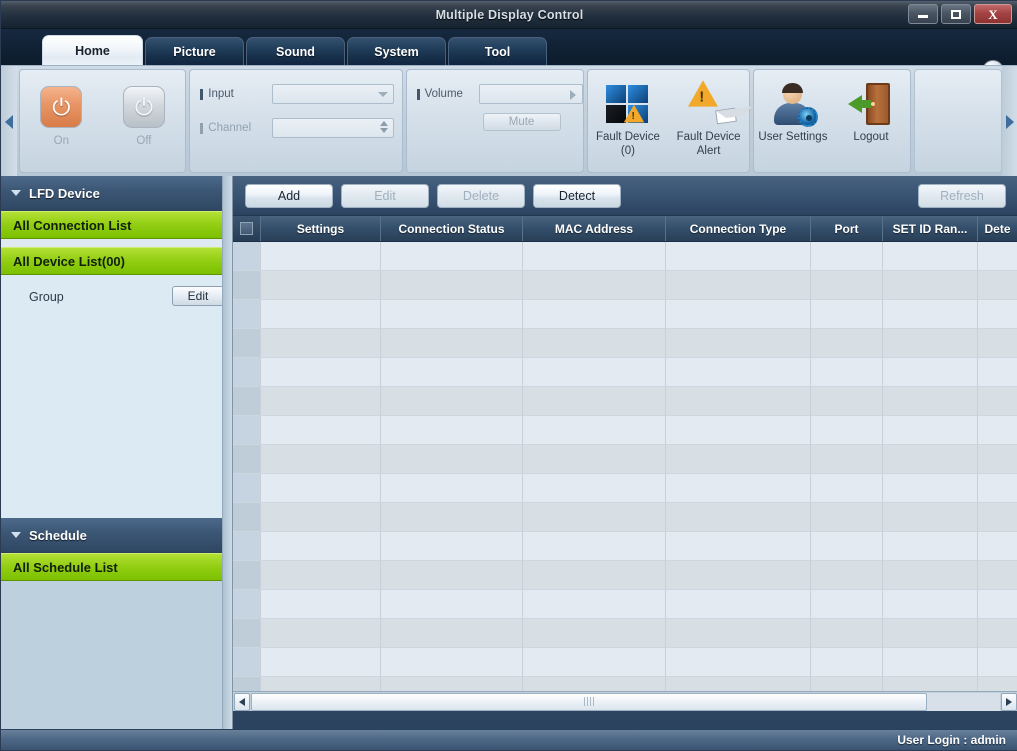 The image size is (1017, 751). I want to click on input-label: Input, so click(236, 94).